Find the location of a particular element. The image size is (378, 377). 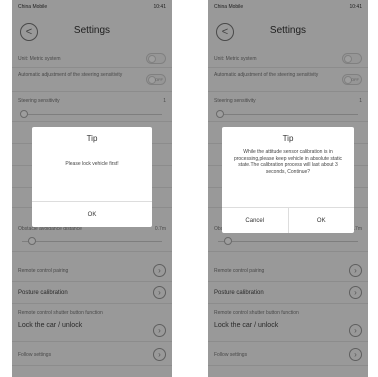

dialog-buttons: Cancel OK is located at coordinates (288, 220).